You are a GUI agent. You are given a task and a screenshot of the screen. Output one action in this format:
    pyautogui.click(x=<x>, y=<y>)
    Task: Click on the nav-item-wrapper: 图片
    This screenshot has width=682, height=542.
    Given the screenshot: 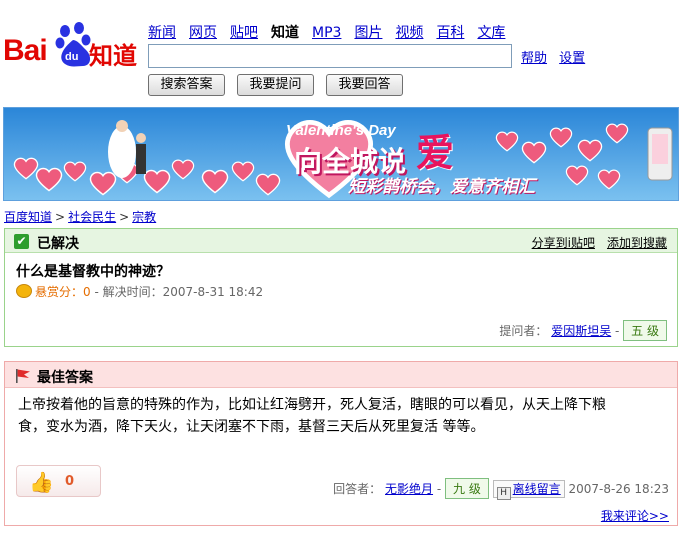 What is the action you would take?
    pyautogui.click(x=368, y=33)
    